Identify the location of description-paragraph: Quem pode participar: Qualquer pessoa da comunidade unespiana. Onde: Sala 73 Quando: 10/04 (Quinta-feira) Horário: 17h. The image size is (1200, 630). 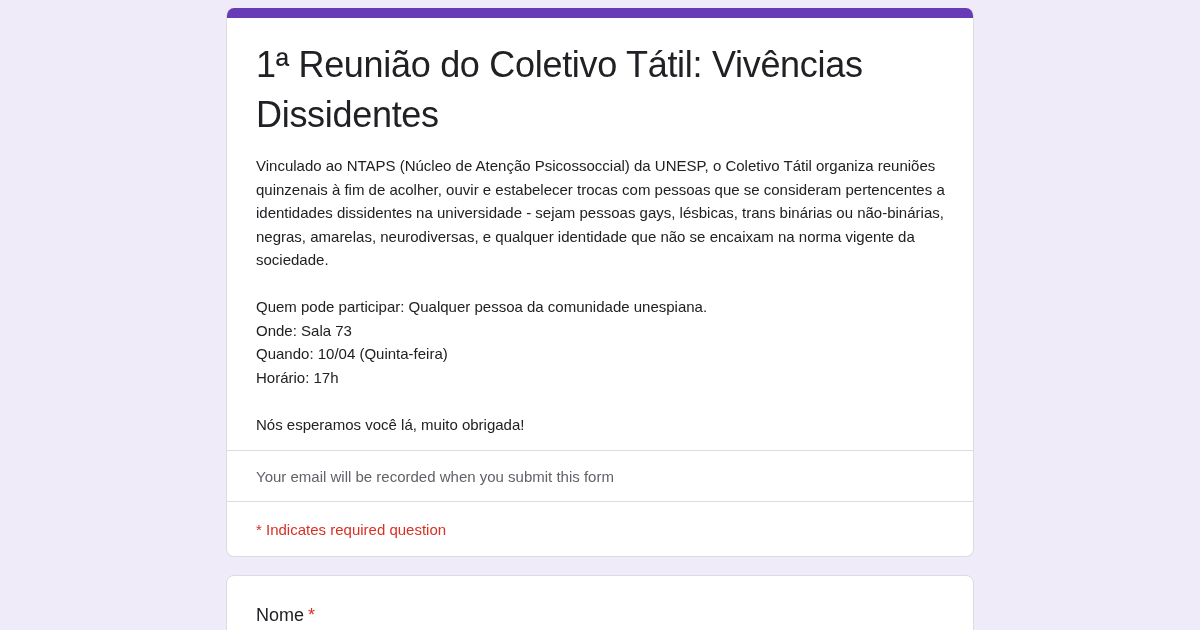
(482, 342).